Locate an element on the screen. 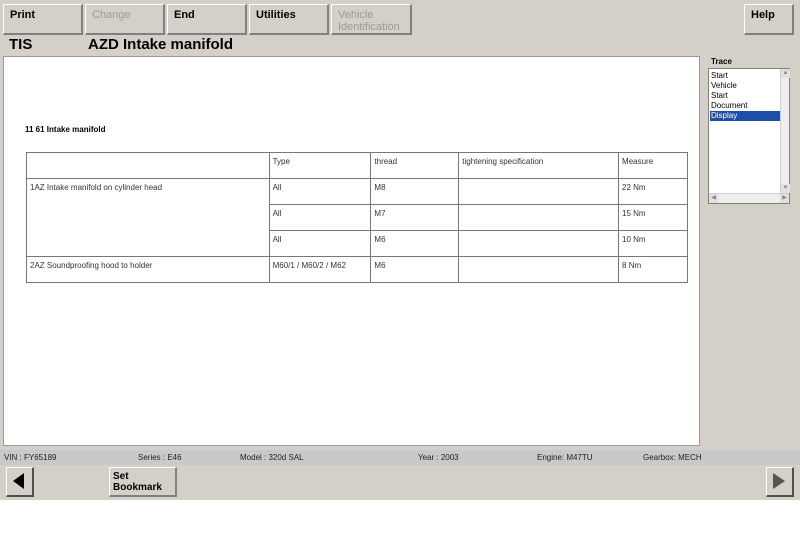 The height and width of the screenshot is (540, 800). arrow-right-icon is located at coordinates (779, 481).